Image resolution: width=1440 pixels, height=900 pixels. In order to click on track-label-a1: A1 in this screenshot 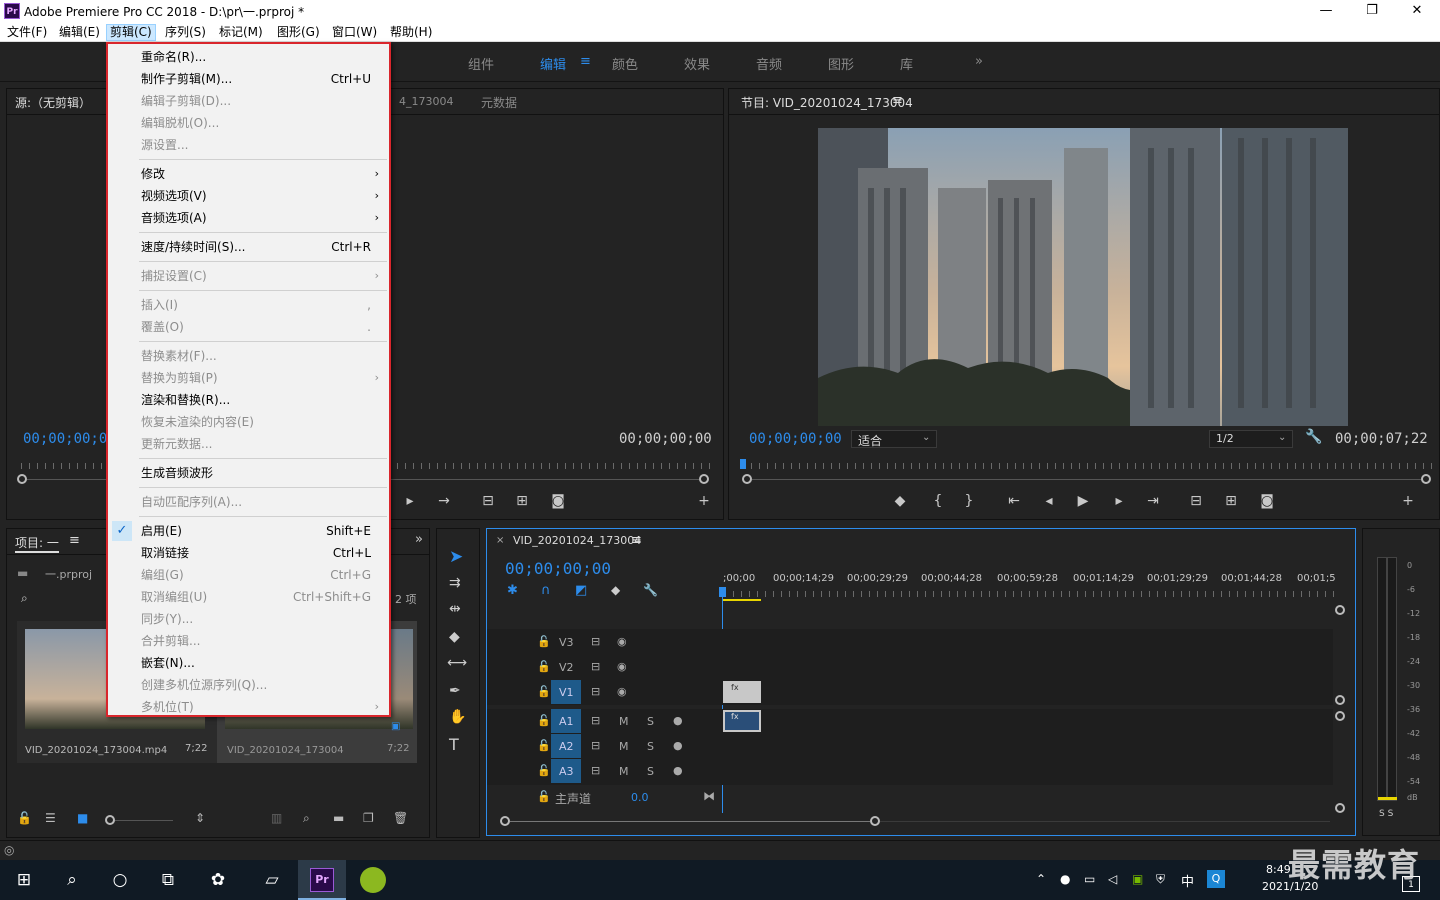, I will do `click(566, 721)`.